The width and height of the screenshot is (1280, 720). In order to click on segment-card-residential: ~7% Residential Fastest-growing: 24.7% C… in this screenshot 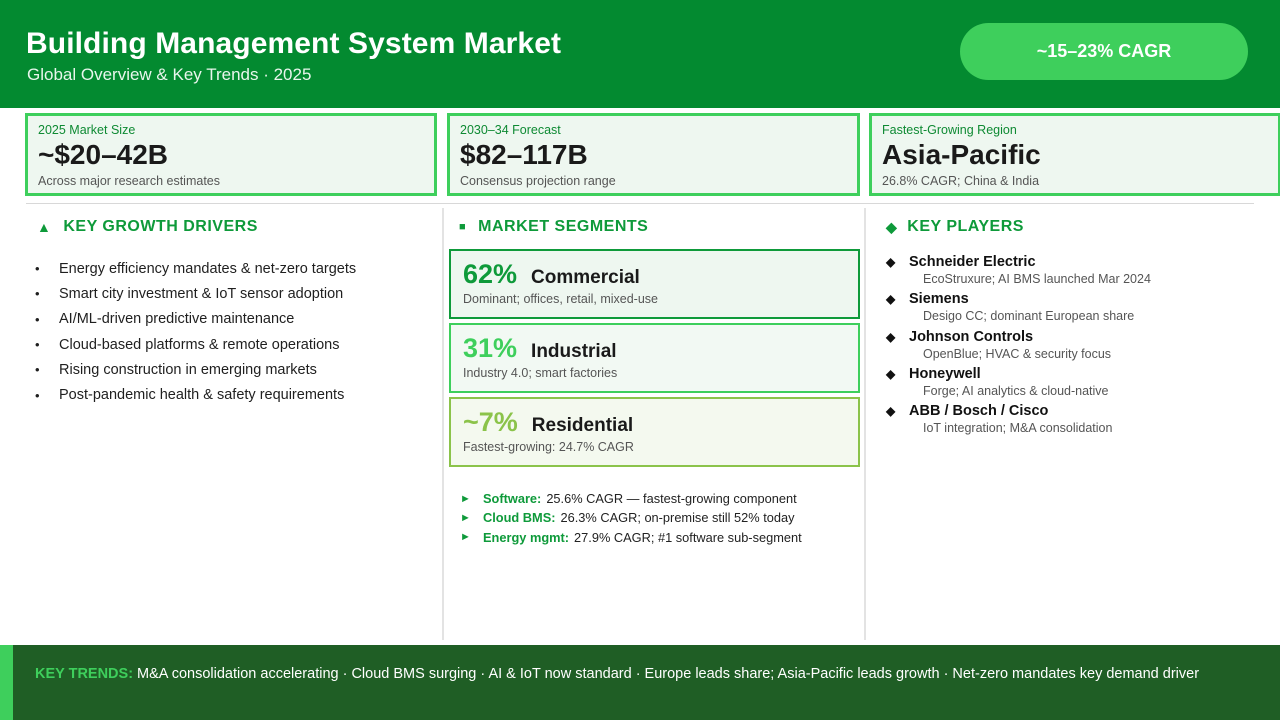, I will do `click(654, 432)`.